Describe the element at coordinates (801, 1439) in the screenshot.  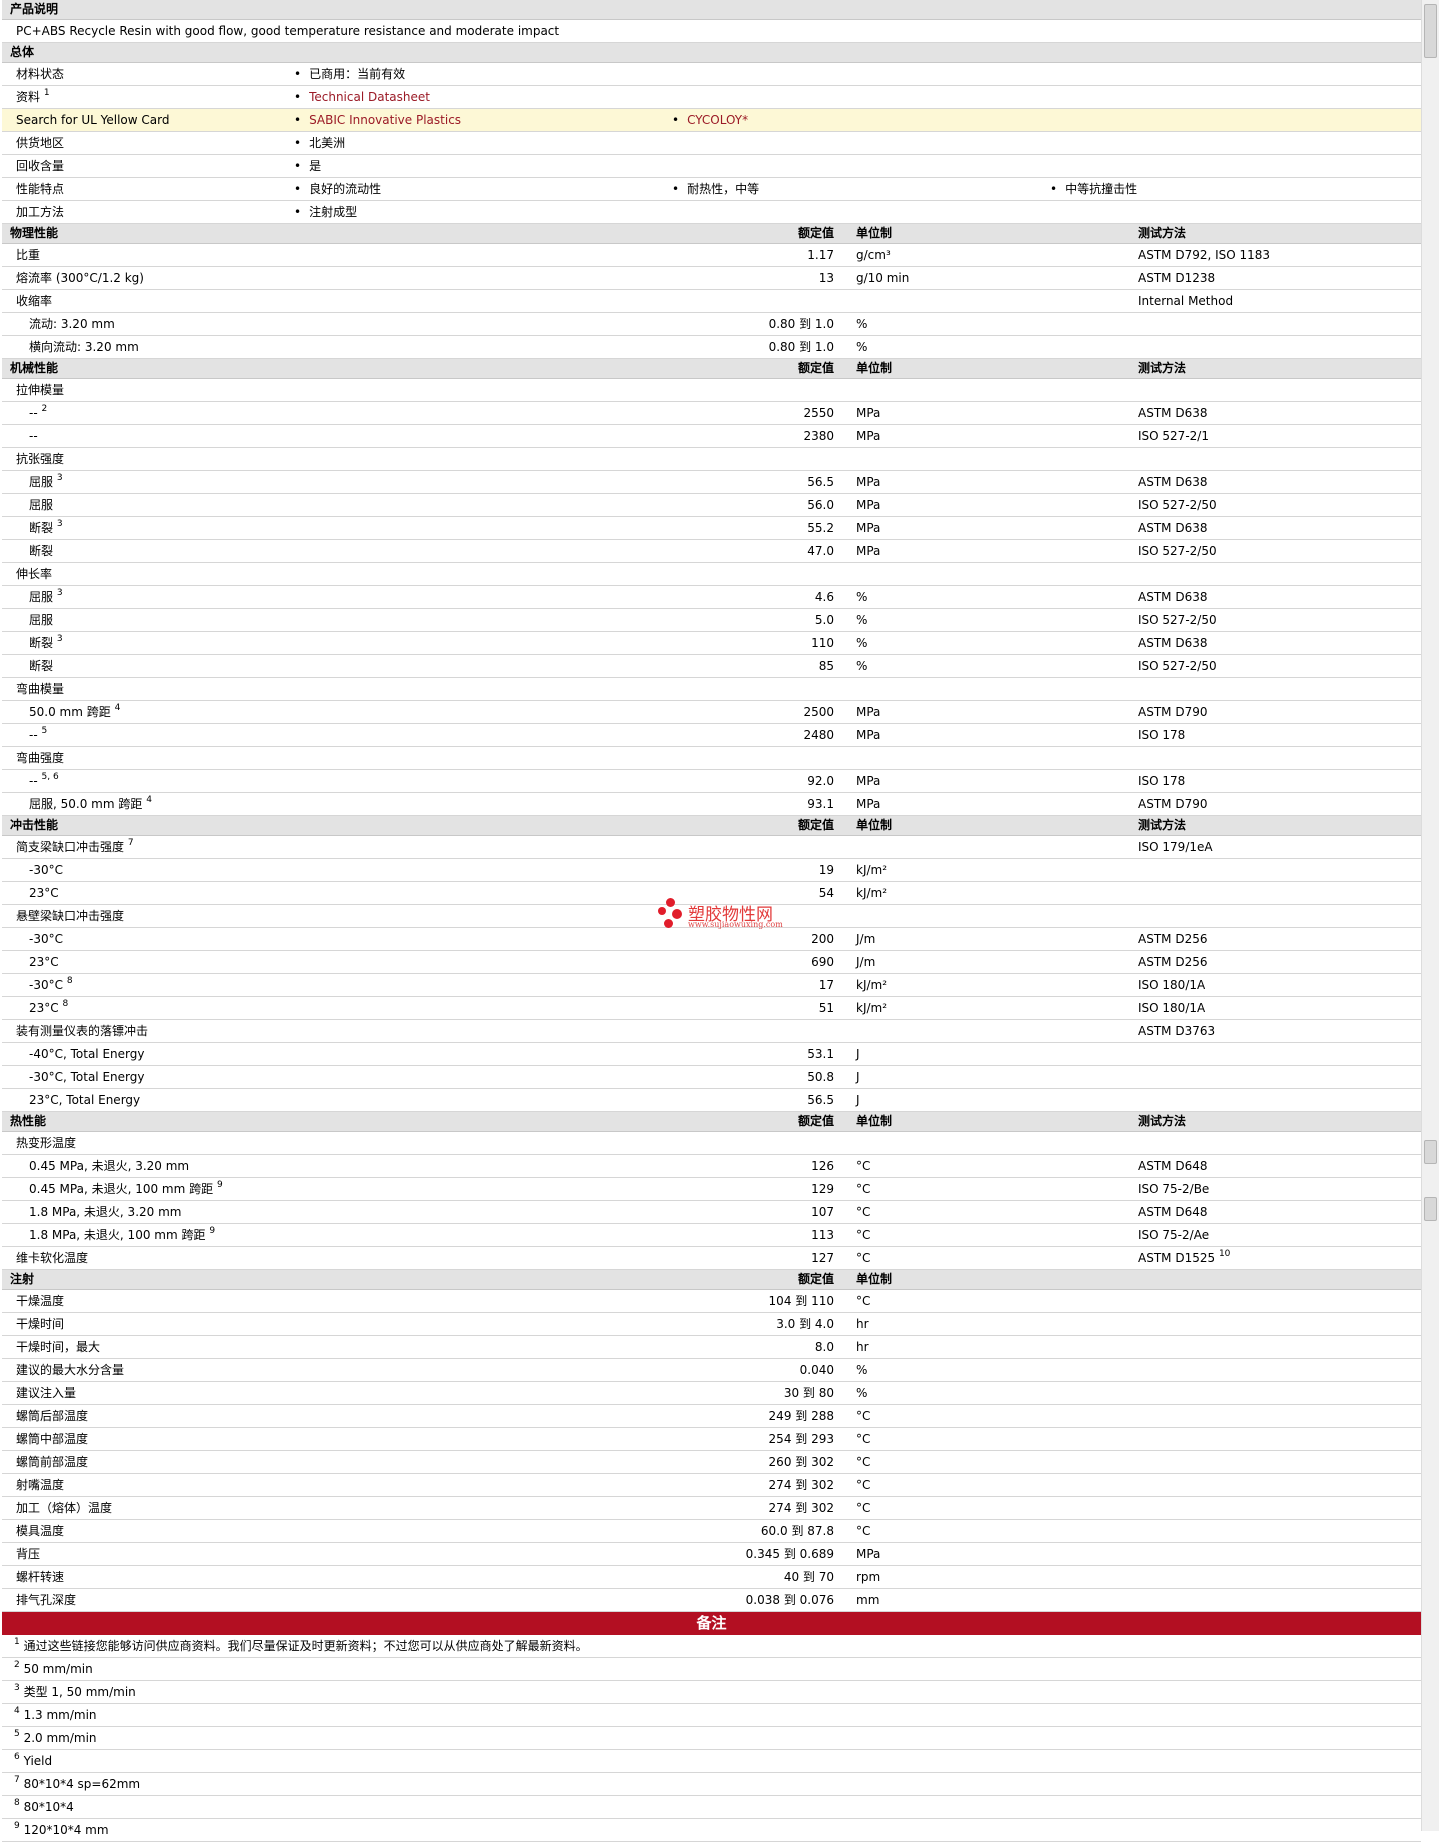
I see `property-value: 254 到 293` at that location.